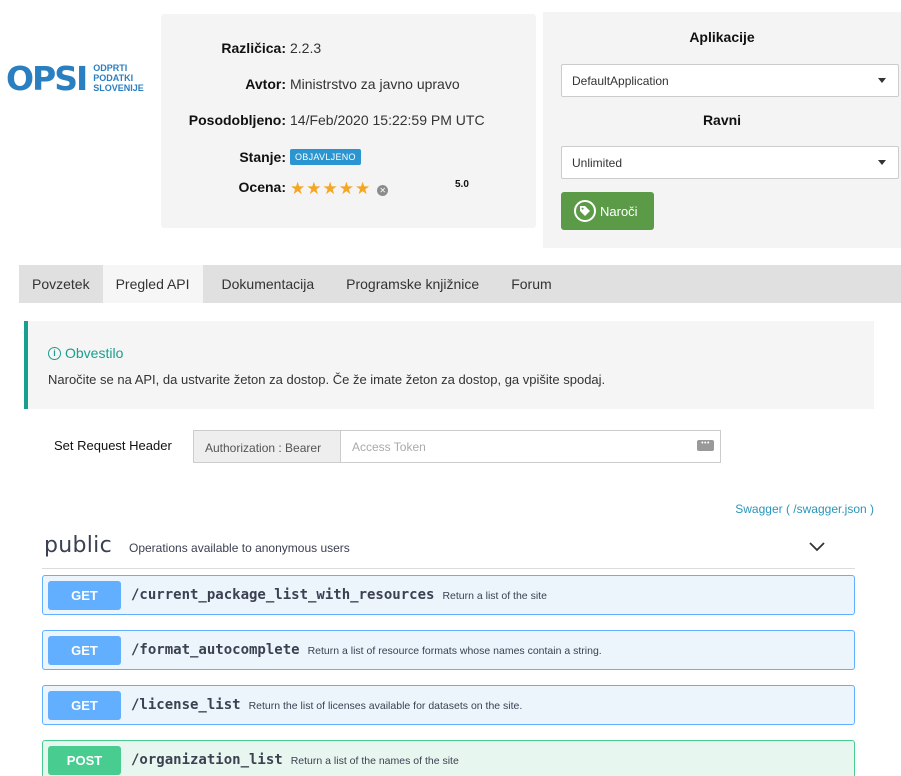 This screenshot has height=776, width=901. Describe the element at coordinates (239, 548) in the screenshot. I see `section-description: Operations available to anonymous users` at that location.